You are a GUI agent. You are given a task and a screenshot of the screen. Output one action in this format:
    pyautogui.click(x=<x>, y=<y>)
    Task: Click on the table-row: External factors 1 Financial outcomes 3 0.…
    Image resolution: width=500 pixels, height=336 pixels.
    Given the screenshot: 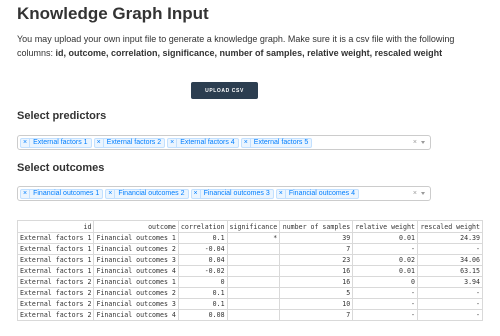 What is the action you would take?
    pyautogui.click(x=250, y=260)
    